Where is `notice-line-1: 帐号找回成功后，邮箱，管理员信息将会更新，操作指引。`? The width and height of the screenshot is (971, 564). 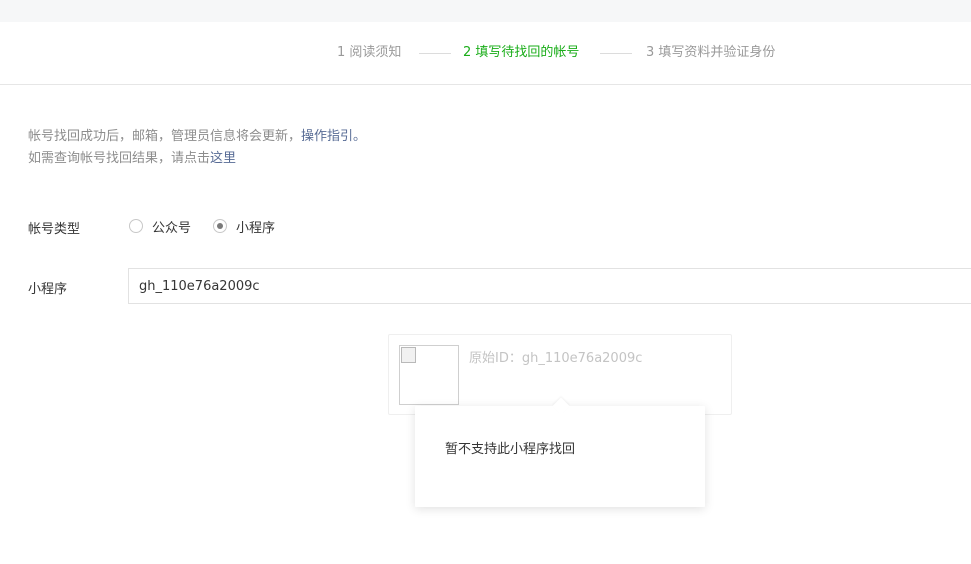
notice-line-1: 帐号找回成功后，邮箱，管理员信息将会更新，操作指引。 is located at coordinates (197, 136).